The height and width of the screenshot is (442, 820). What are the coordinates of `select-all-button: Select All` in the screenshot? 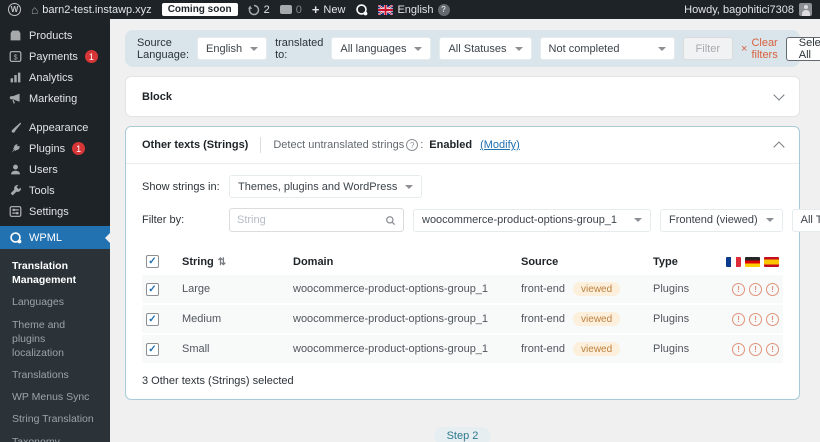 It's located at (802, 48).